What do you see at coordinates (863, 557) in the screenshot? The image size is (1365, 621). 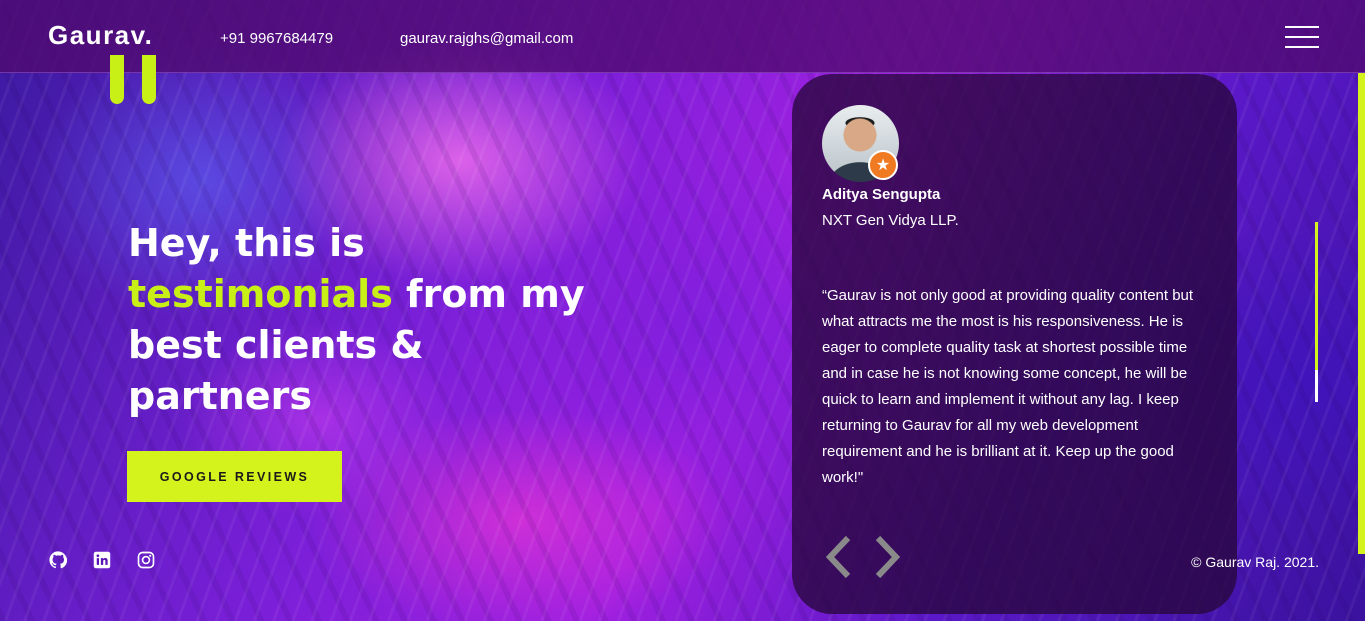 I see `carousel-controls` at bounding box center [863, 557].